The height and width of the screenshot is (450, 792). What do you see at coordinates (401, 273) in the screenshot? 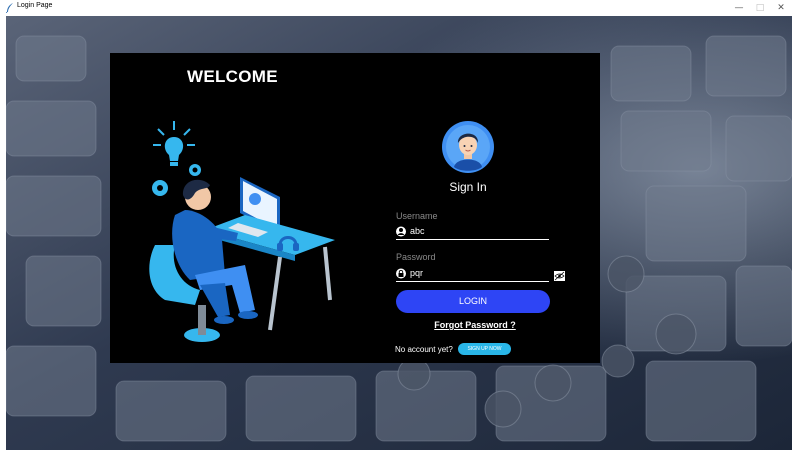
I see `lock-icon` at bounding box center [401, 273].